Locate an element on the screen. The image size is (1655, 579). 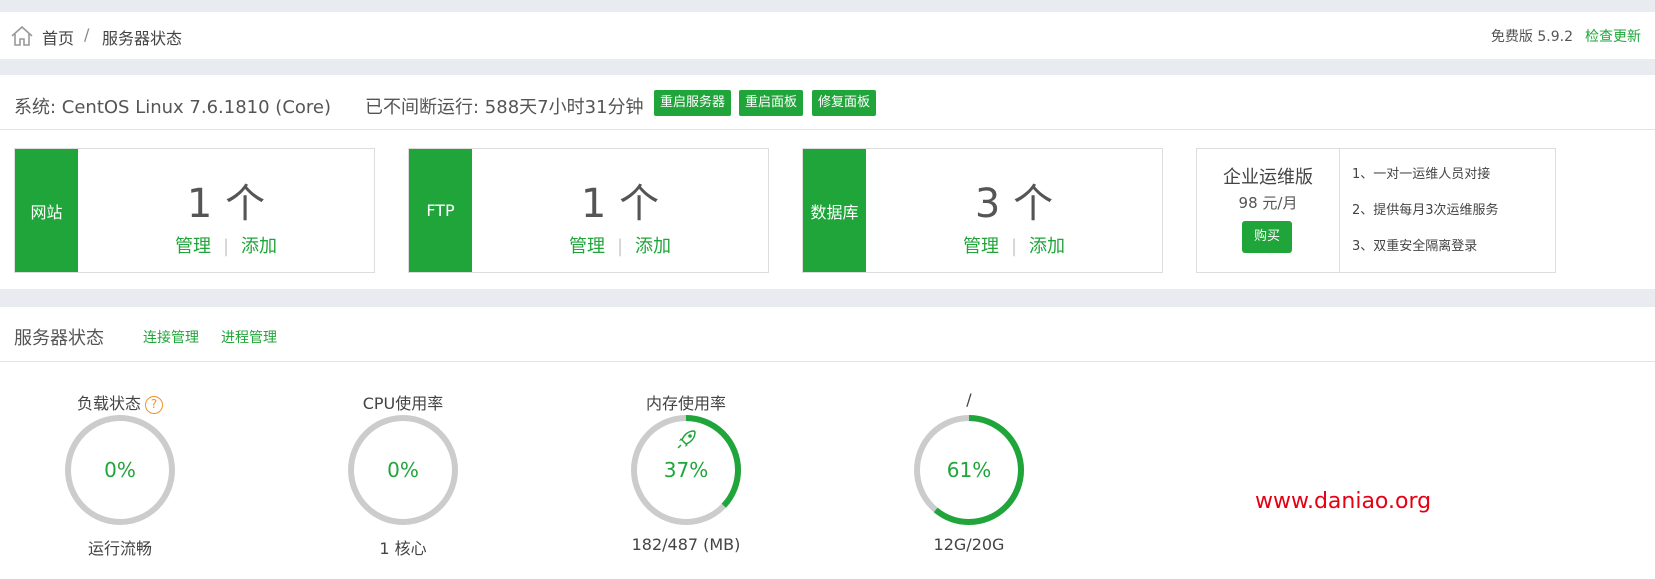
ftp-card: FTP 1 个 管理 | 添加 is located at coordinates (588, 210).